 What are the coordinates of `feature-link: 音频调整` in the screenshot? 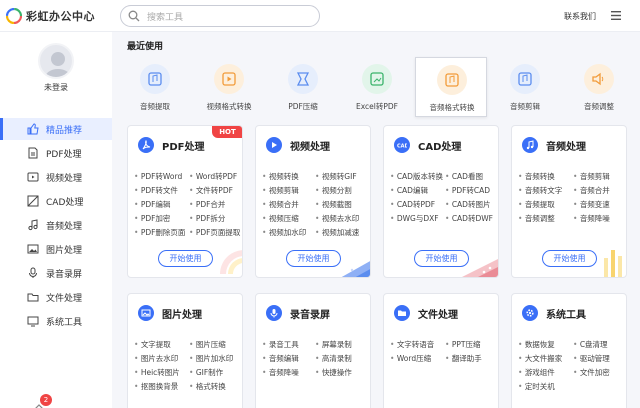 It's located at (536, 218).